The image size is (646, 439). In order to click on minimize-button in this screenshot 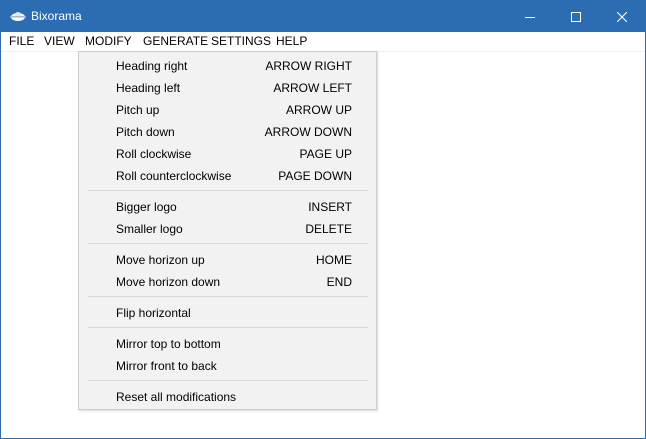, I will do `click(530, 16)`.